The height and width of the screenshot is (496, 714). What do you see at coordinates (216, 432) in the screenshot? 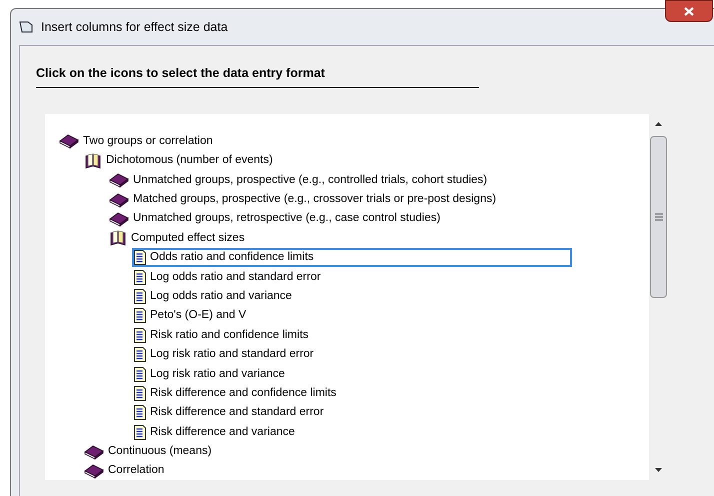
I see `tree-item: Risk difference and variance` at bounding box center [216, 432].